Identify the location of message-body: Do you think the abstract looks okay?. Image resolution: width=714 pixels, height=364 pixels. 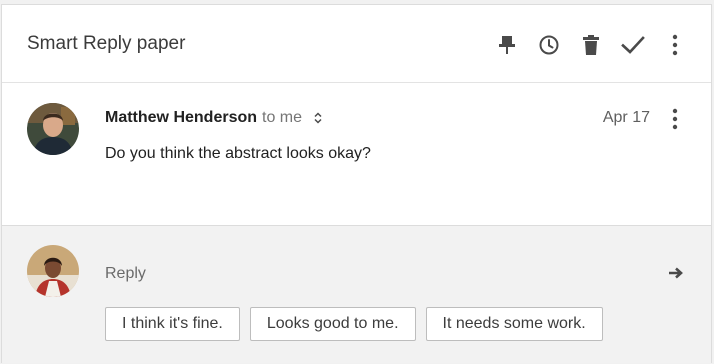
(238, 153).